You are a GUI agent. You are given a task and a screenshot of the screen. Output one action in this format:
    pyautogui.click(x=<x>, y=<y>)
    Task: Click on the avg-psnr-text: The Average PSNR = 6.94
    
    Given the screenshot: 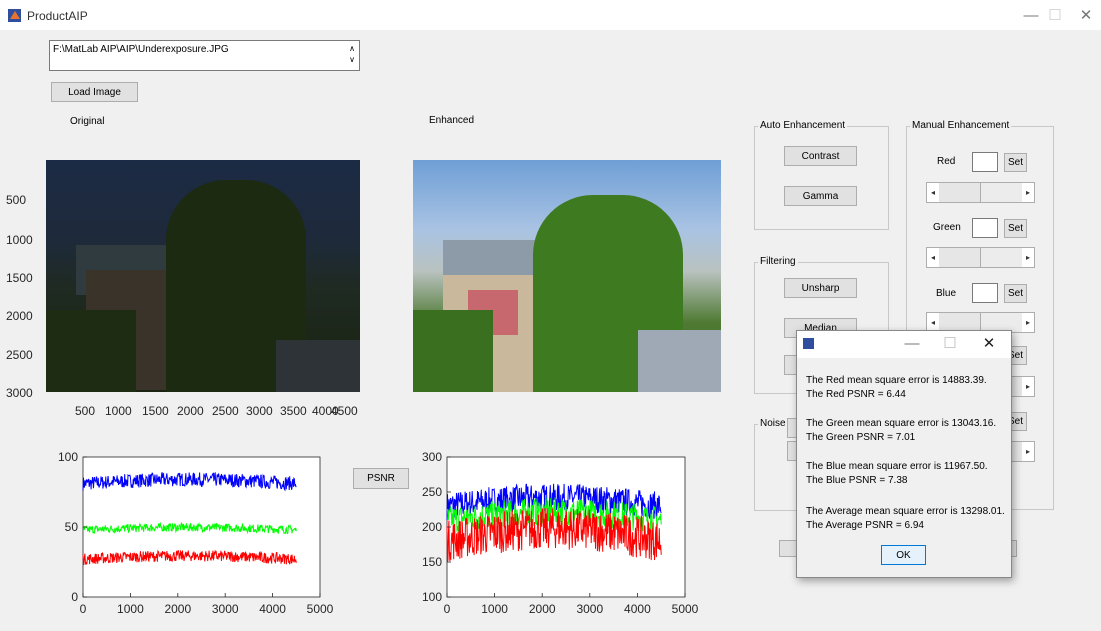 What is the action you would take?
    pyautogui.click(x=865, y=525)
    